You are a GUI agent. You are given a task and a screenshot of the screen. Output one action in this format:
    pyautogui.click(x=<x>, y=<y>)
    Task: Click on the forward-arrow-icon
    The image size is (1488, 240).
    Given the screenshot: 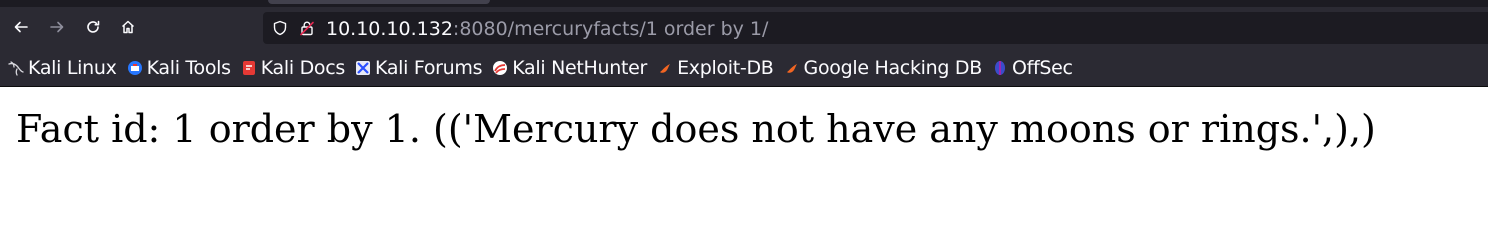 What is the action you would take?
    pyautogui.click(x=57, y=27)
    